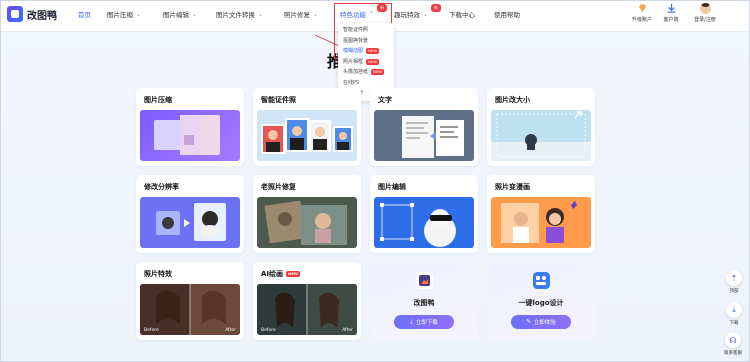 Image resolution: width=750 pixels, height=362 pixels. Describe the element at coordinates (642, 13) in the screenshot. I see `upgrade-account-button: 升级账户` at that location.